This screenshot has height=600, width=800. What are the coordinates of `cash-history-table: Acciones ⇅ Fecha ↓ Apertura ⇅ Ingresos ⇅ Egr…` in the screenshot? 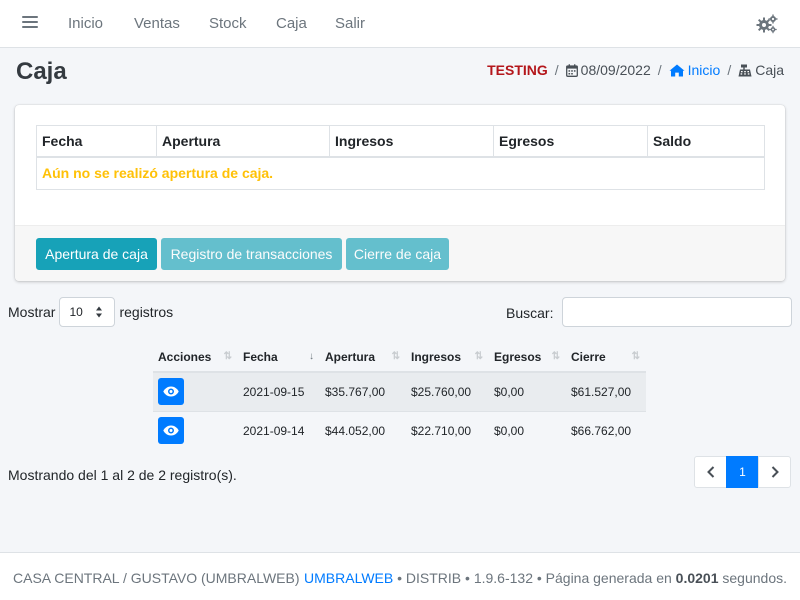 It's located at (399, 396).